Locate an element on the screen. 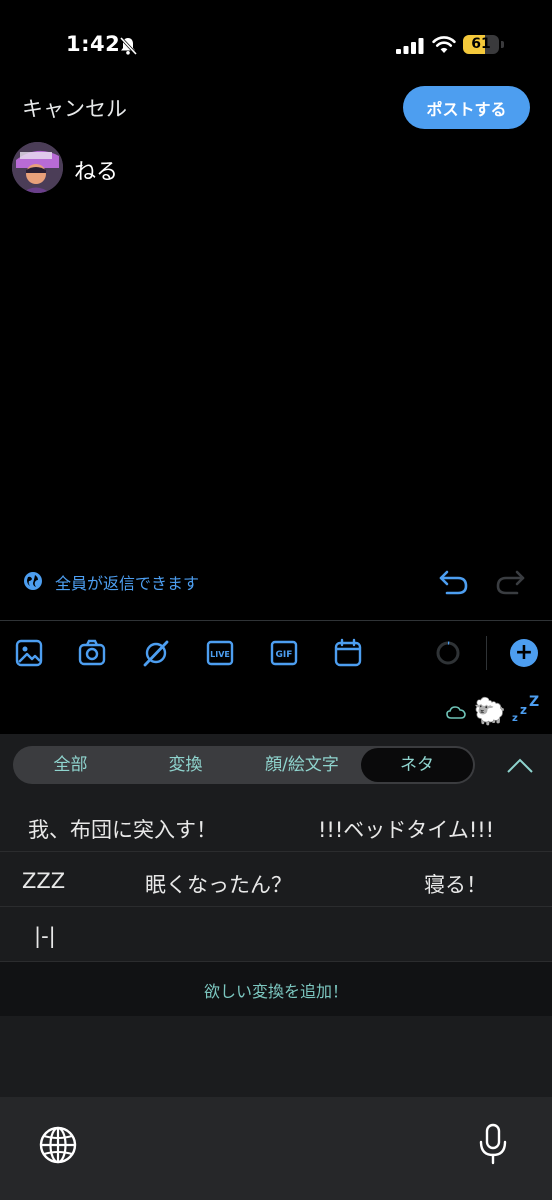  zzz-icon: z z Z is located at coordinates (525, 709).